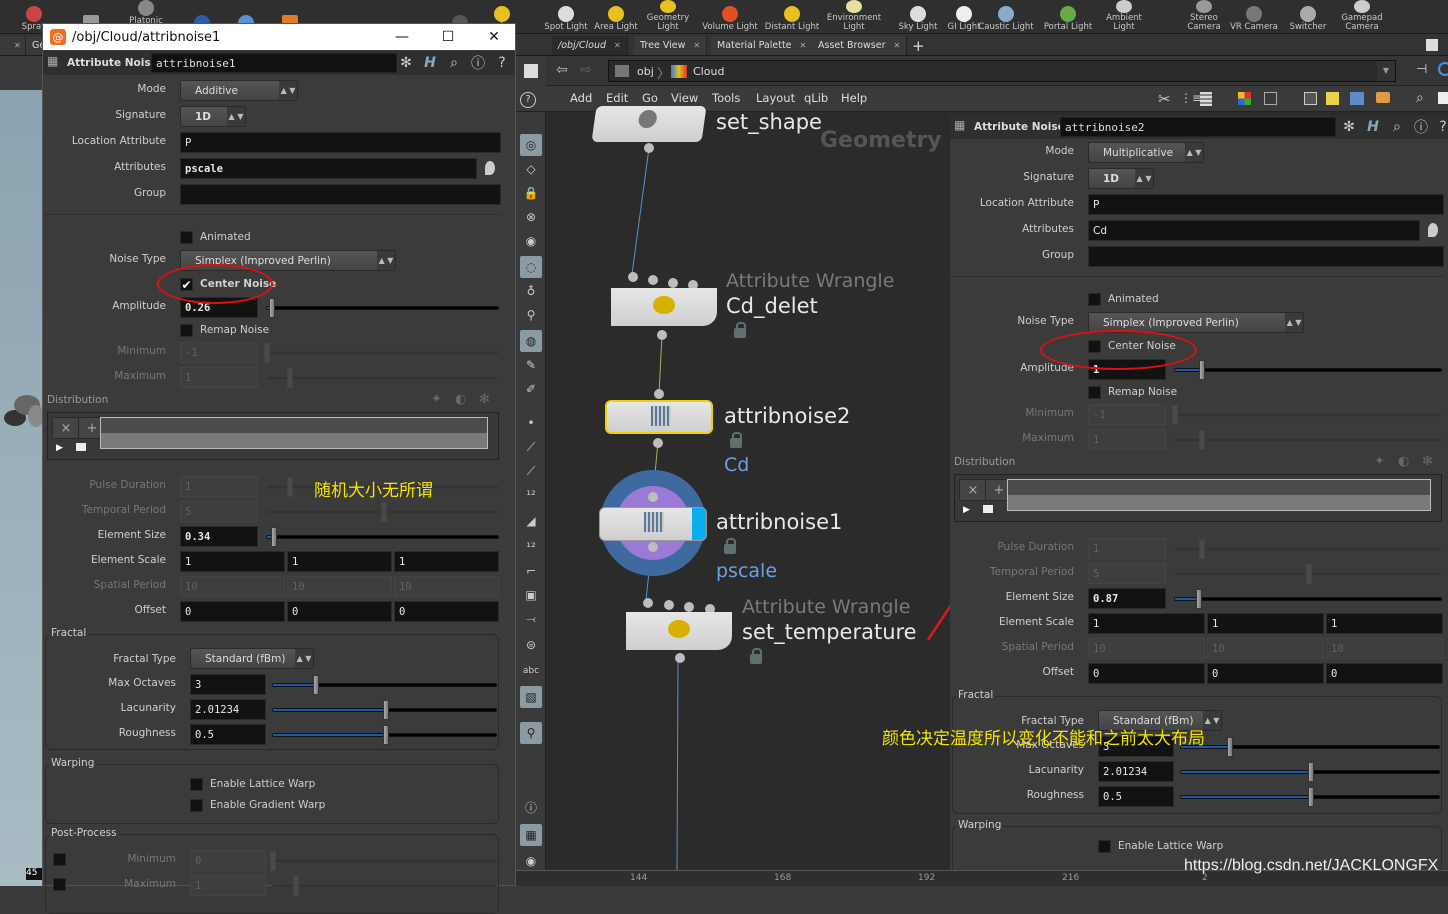 Image resolution: width=1448 pixels, height=914 pixels. Describe the element at coordinates (918, 45) in the screenshot. I see `add-tab-button: +` at that location.